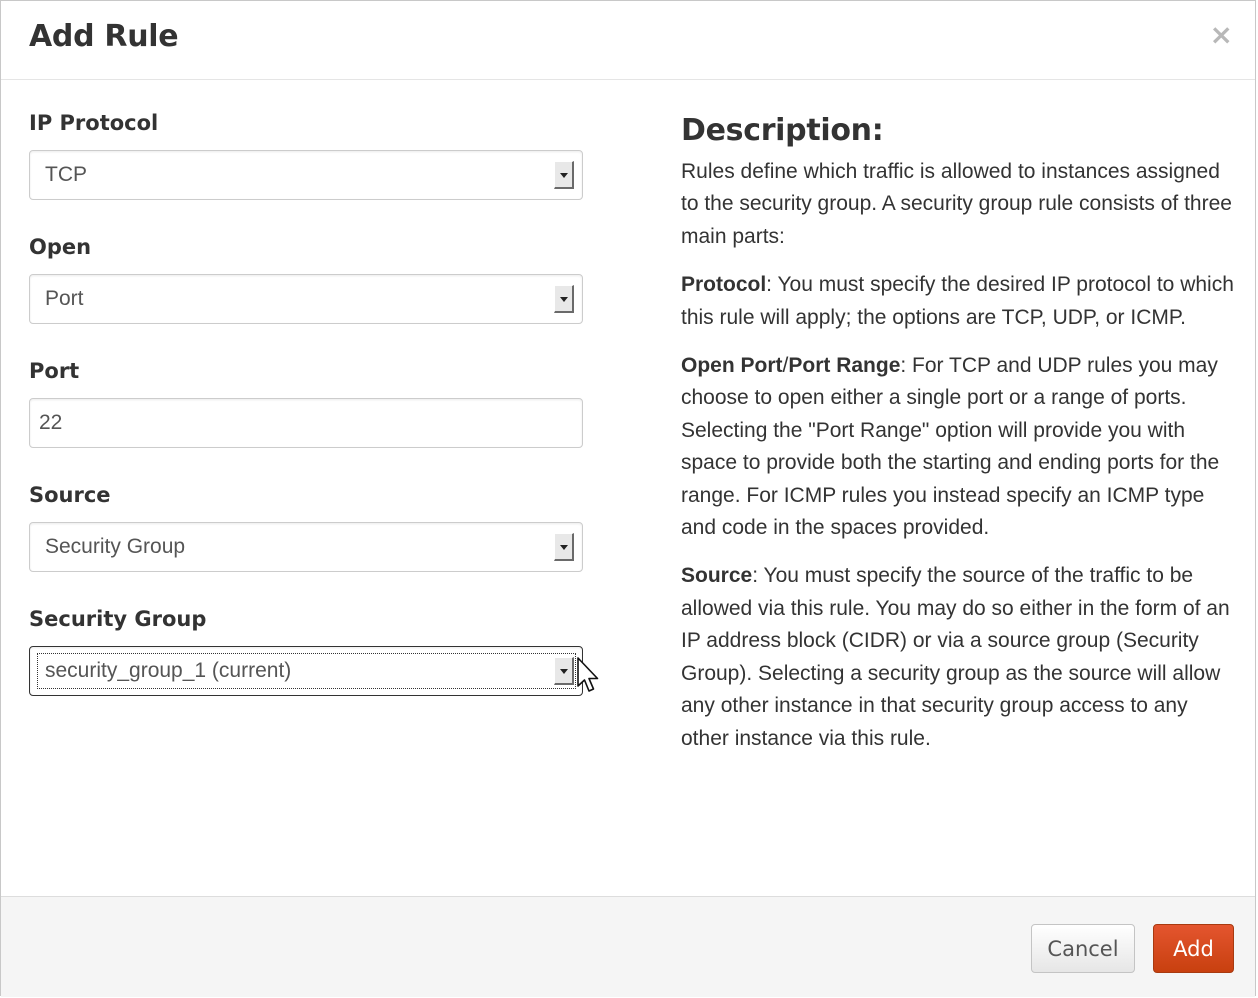  What do you see at coordinates (64, 298) in the screenshot?
I see `open-value: Port` at bounding box center [64, 298].